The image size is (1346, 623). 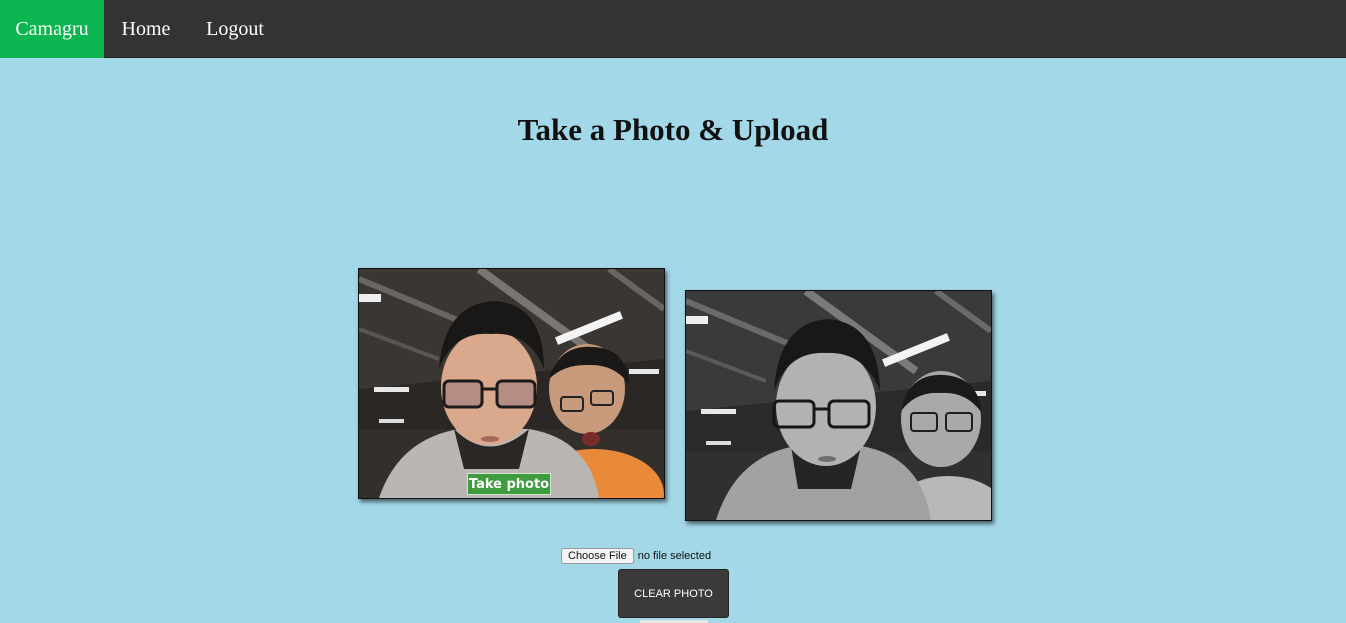 I want to click on webcam-video: Take photo, so click(x=511, y=383).